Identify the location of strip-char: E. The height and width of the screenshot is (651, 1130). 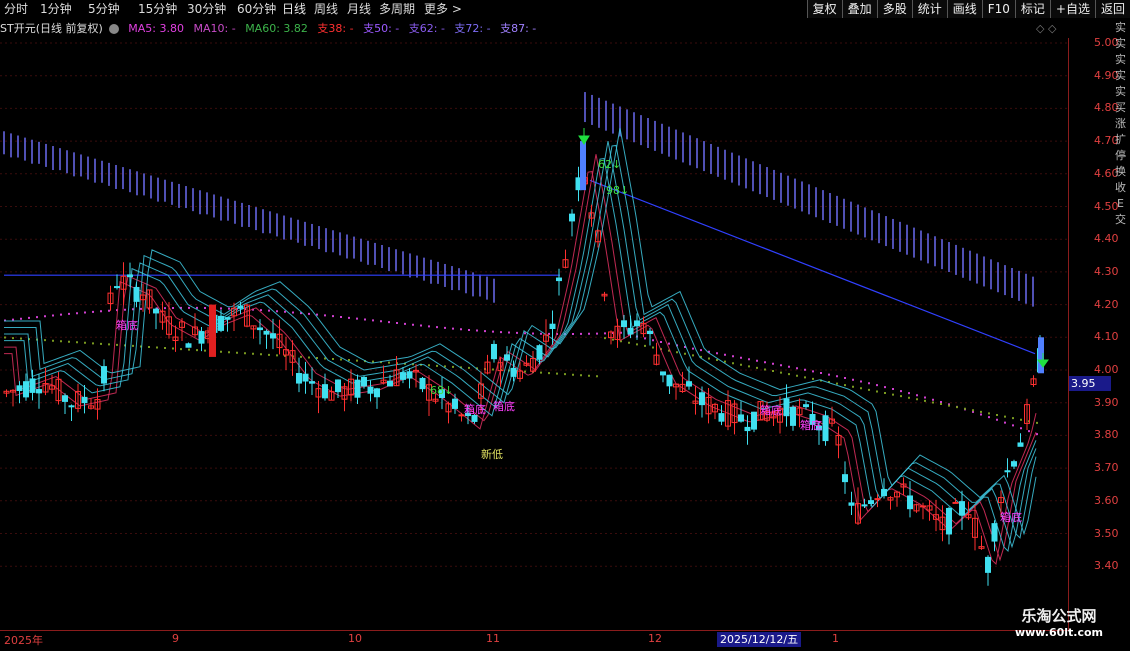
(1120, 203).